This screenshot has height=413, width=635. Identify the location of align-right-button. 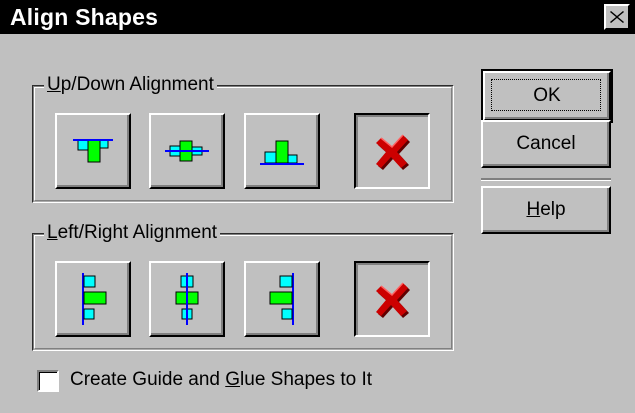
(282, 299).